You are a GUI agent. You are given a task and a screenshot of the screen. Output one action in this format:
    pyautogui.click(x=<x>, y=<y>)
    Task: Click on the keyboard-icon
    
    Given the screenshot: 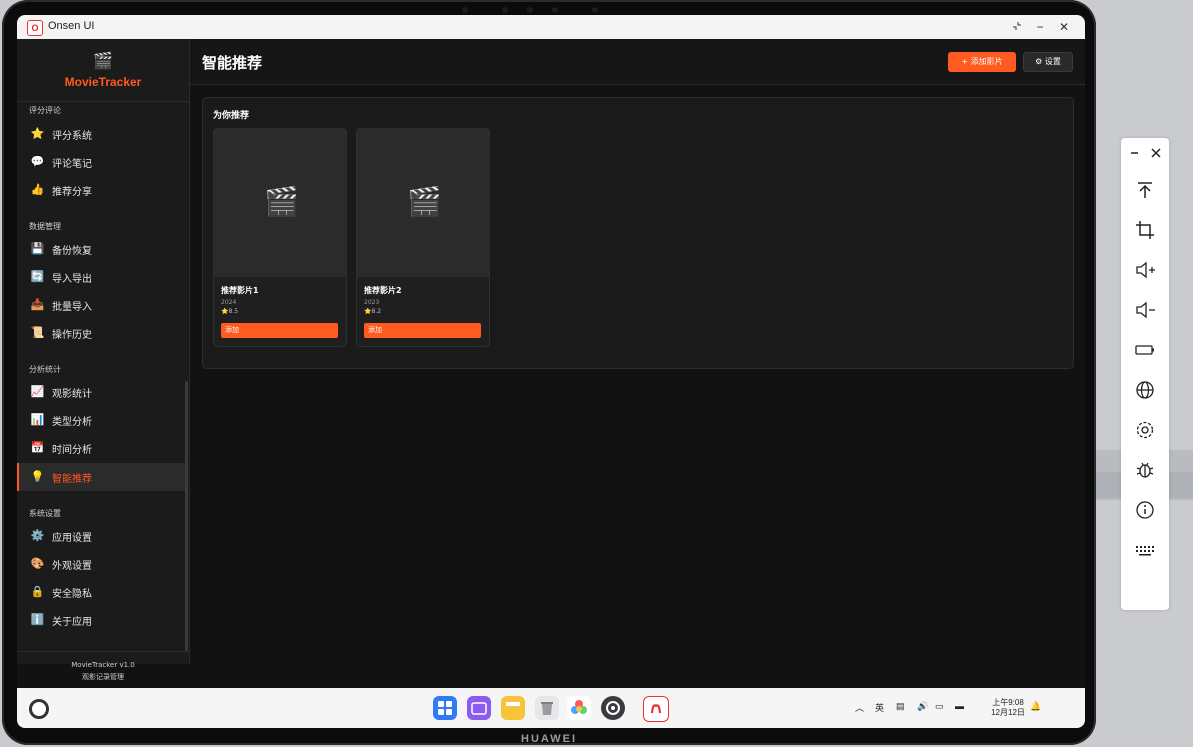 What is the action you would take?
    pyautogui.click(x=1145, y=550)
    